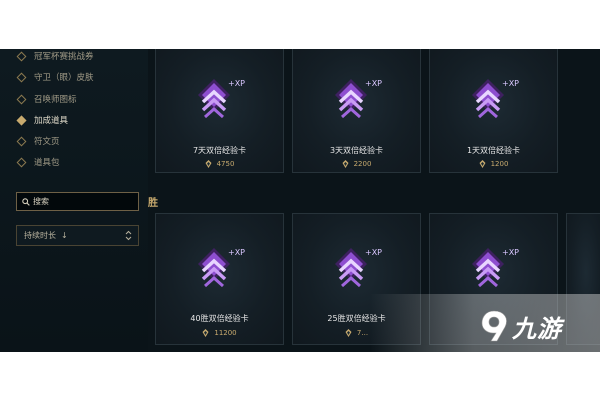 This screenshot has height=400, width=600. What do you see at coordinates (499, 164) in the screenshot?
I see `price-value: 1200` at bounding box center [499, 164].